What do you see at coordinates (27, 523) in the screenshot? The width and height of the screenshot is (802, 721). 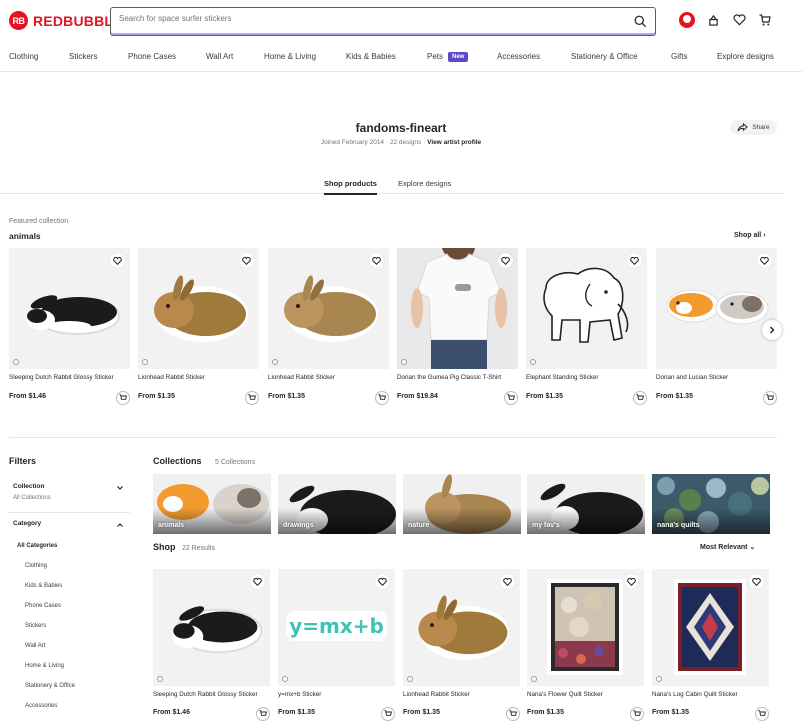 I see `filter-category-toggle: Category` at bounding box center [27, 523].